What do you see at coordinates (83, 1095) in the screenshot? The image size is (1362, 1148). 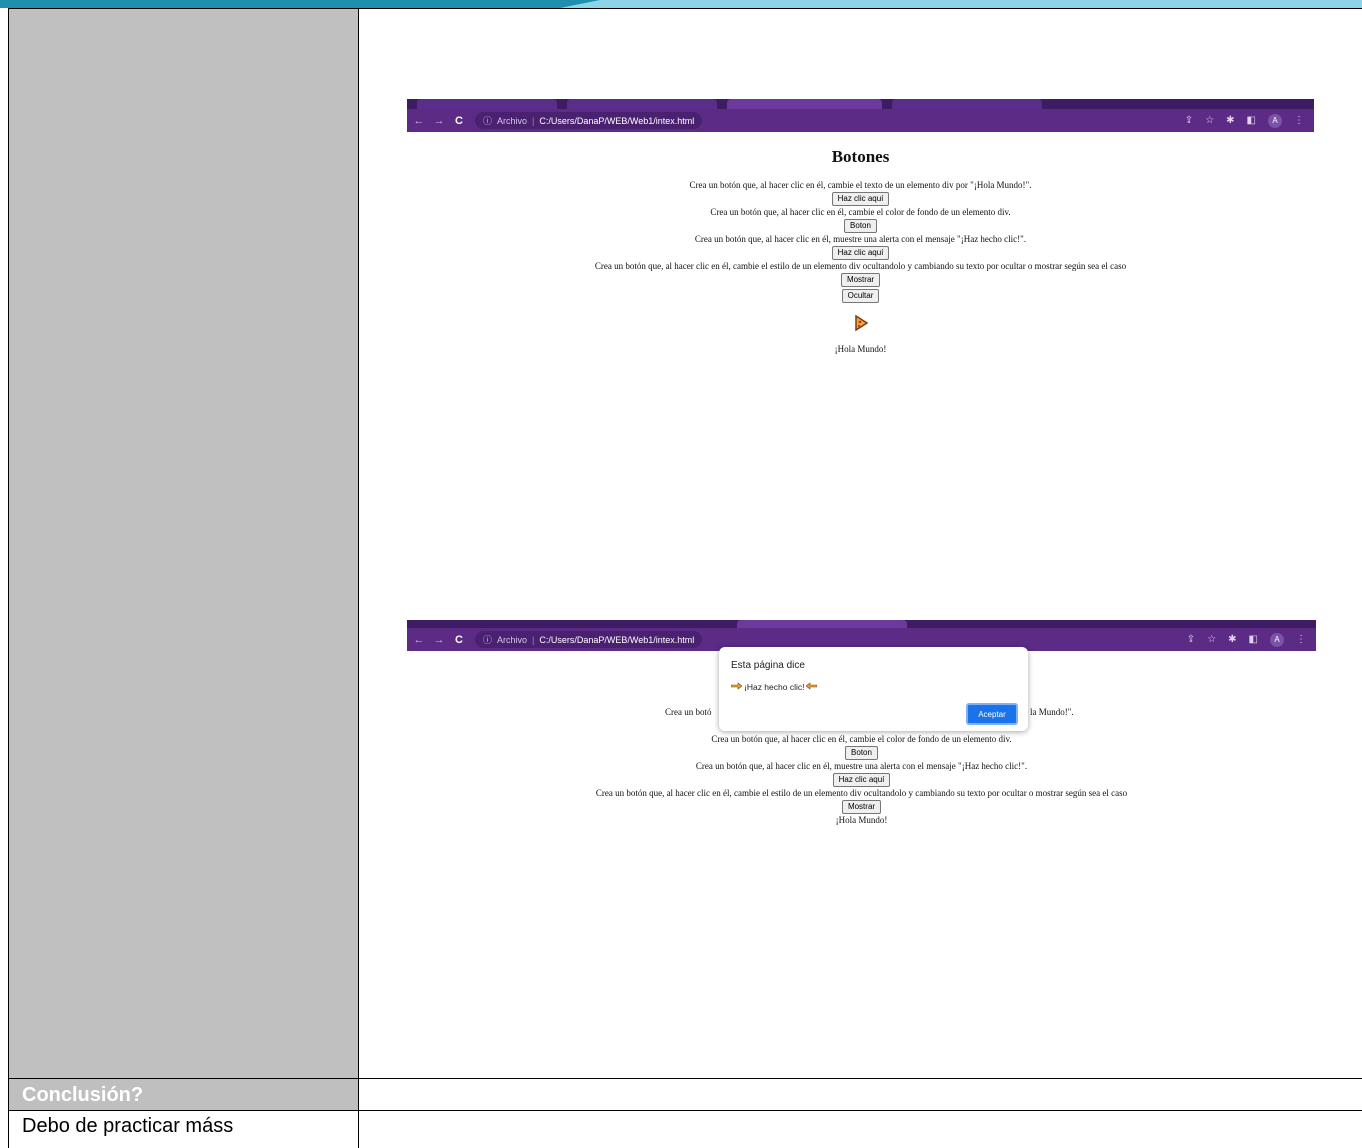 I see `conclusion-label: Conclusión?` at bounding box center [83, 1095].